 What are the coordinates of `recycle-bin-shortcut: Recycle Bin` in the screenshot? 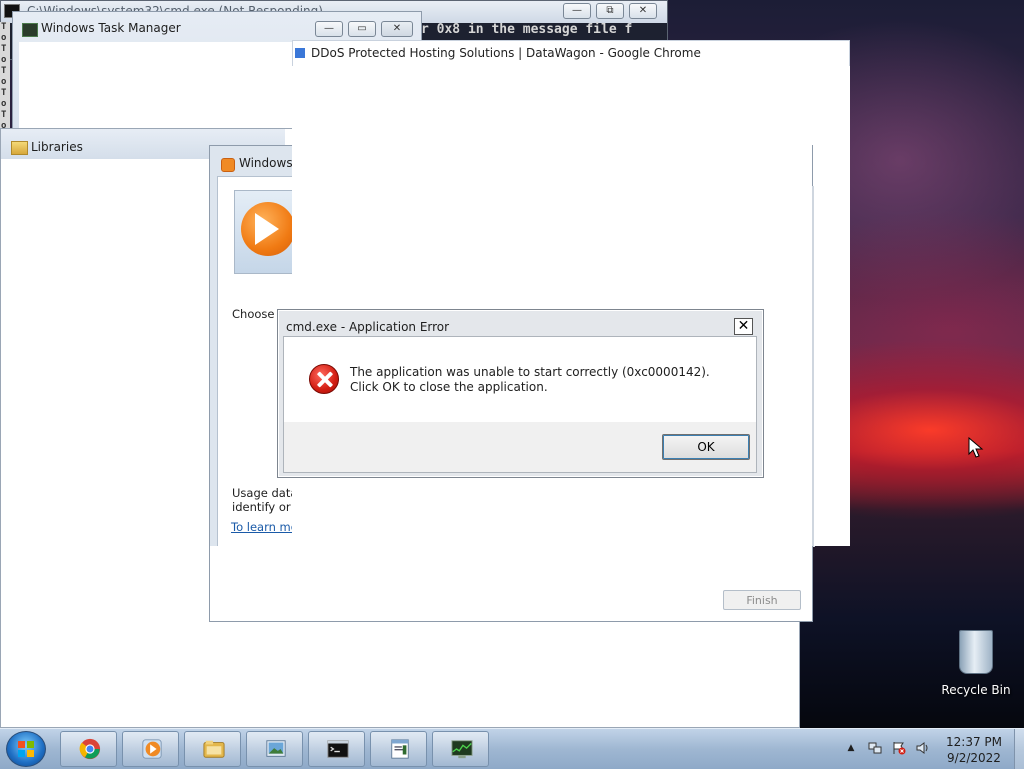 It's located at (976, 663).